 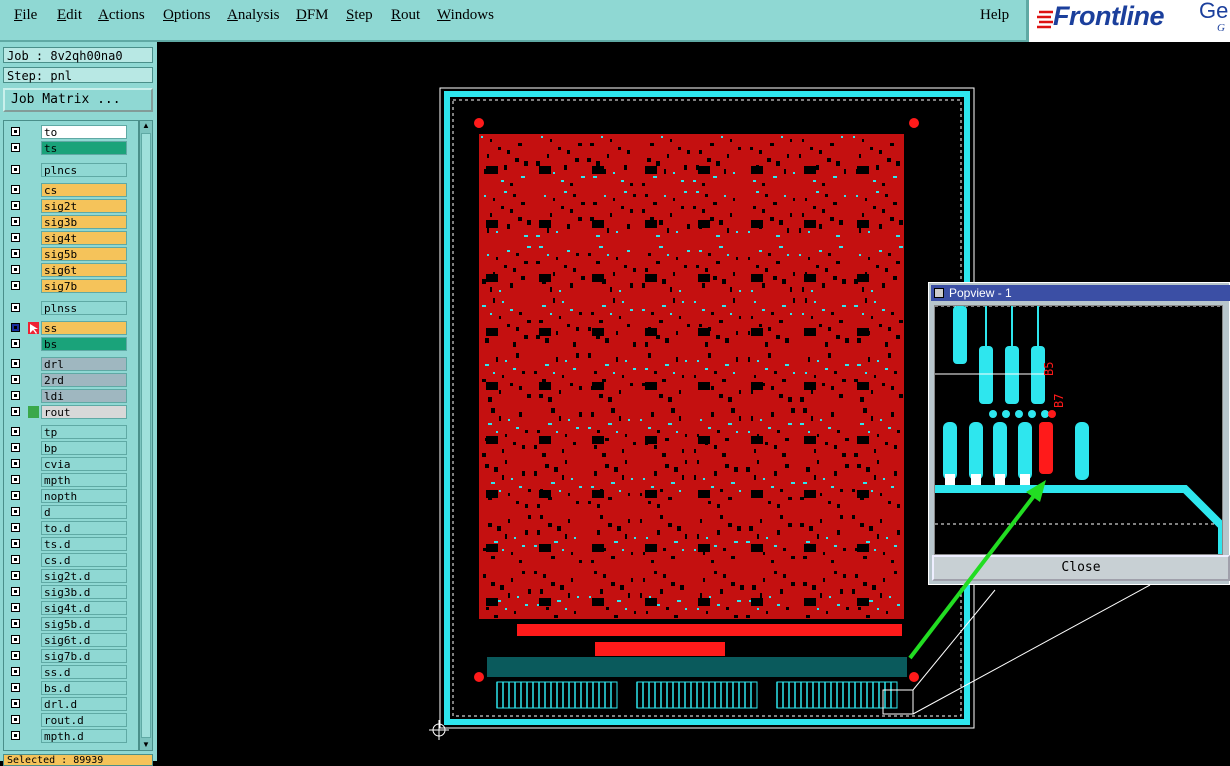 What do you see at coordinates (1032, 414) in the screenshot?
I see `via-dot` at bounding box center [1032, 414].